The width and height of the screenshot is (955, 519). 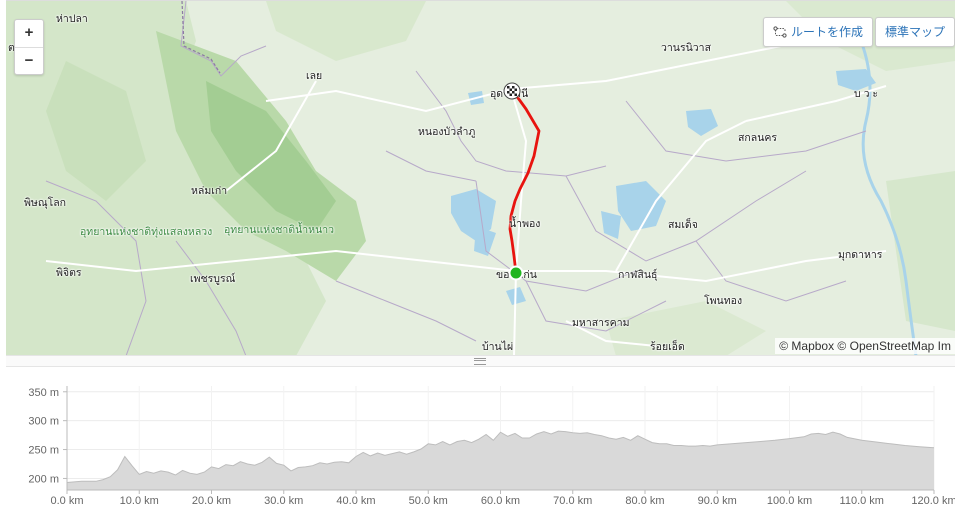 What do you see at coordinates (723, 301) in the screenshot?
I see `map-label: โพนทอง` at bounding box center [723, 301].